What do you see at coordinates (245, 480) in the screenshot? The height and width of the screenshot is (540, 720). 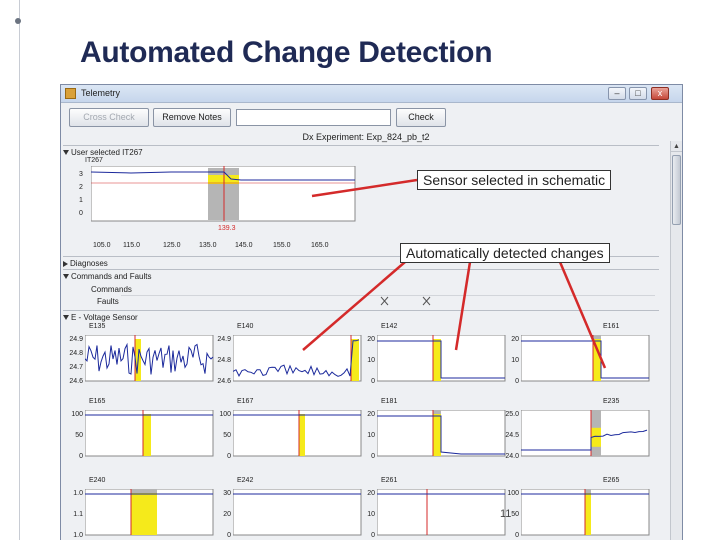 I see `sensor-panel-title: E242` at bounding box center [245, 480].